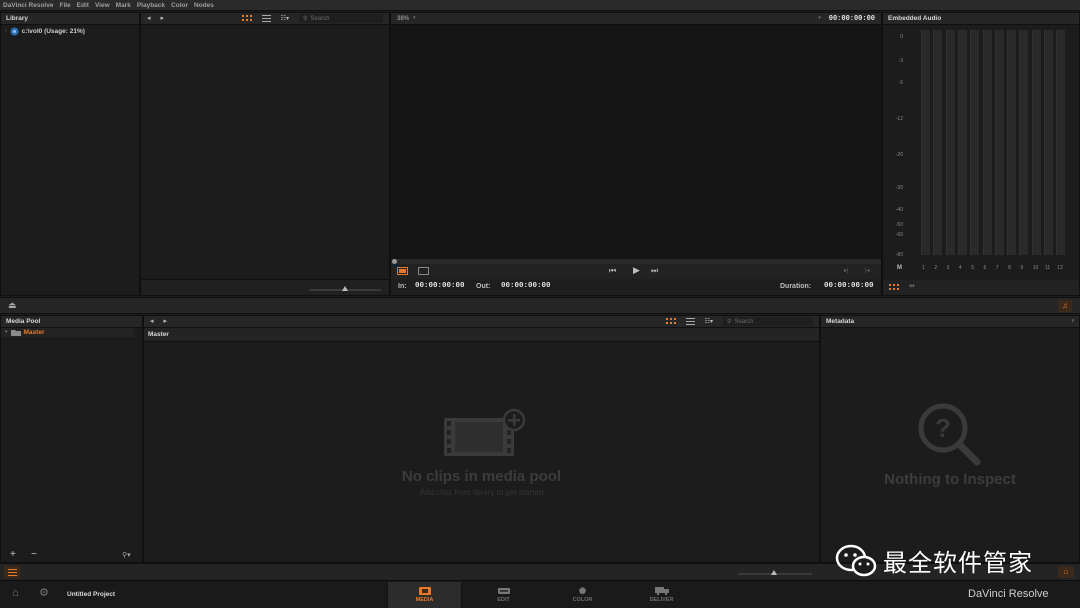 The height and width of the screenshot is (608, 1080). Describe the element at coordinates (179, 5) in the screenshot. I see `menu-color: Color` at that location.